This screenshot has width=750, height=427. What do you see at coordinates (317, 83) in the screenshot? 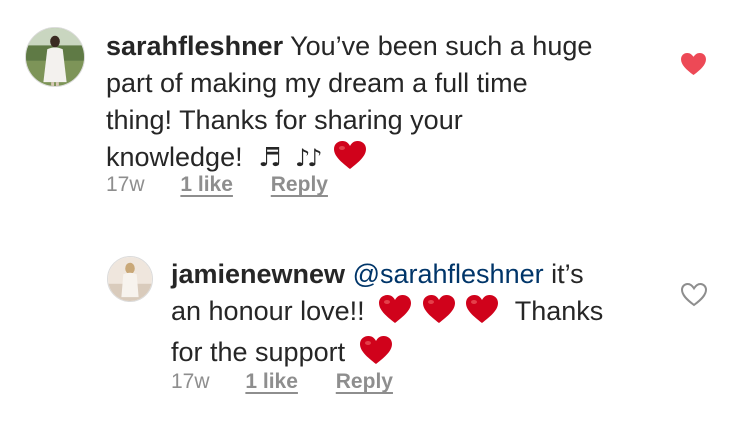
I see `comment-text-line-2: part of making my dream a full time` at bounding box center [317, 83].